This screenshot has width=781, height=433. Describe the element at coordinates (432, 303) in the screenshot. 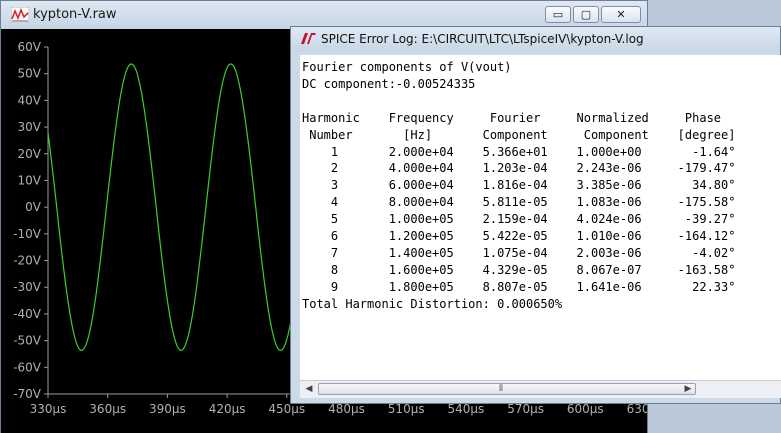

I see `log-line: Total Harmonic Distortion: 0.000650%` at that location.